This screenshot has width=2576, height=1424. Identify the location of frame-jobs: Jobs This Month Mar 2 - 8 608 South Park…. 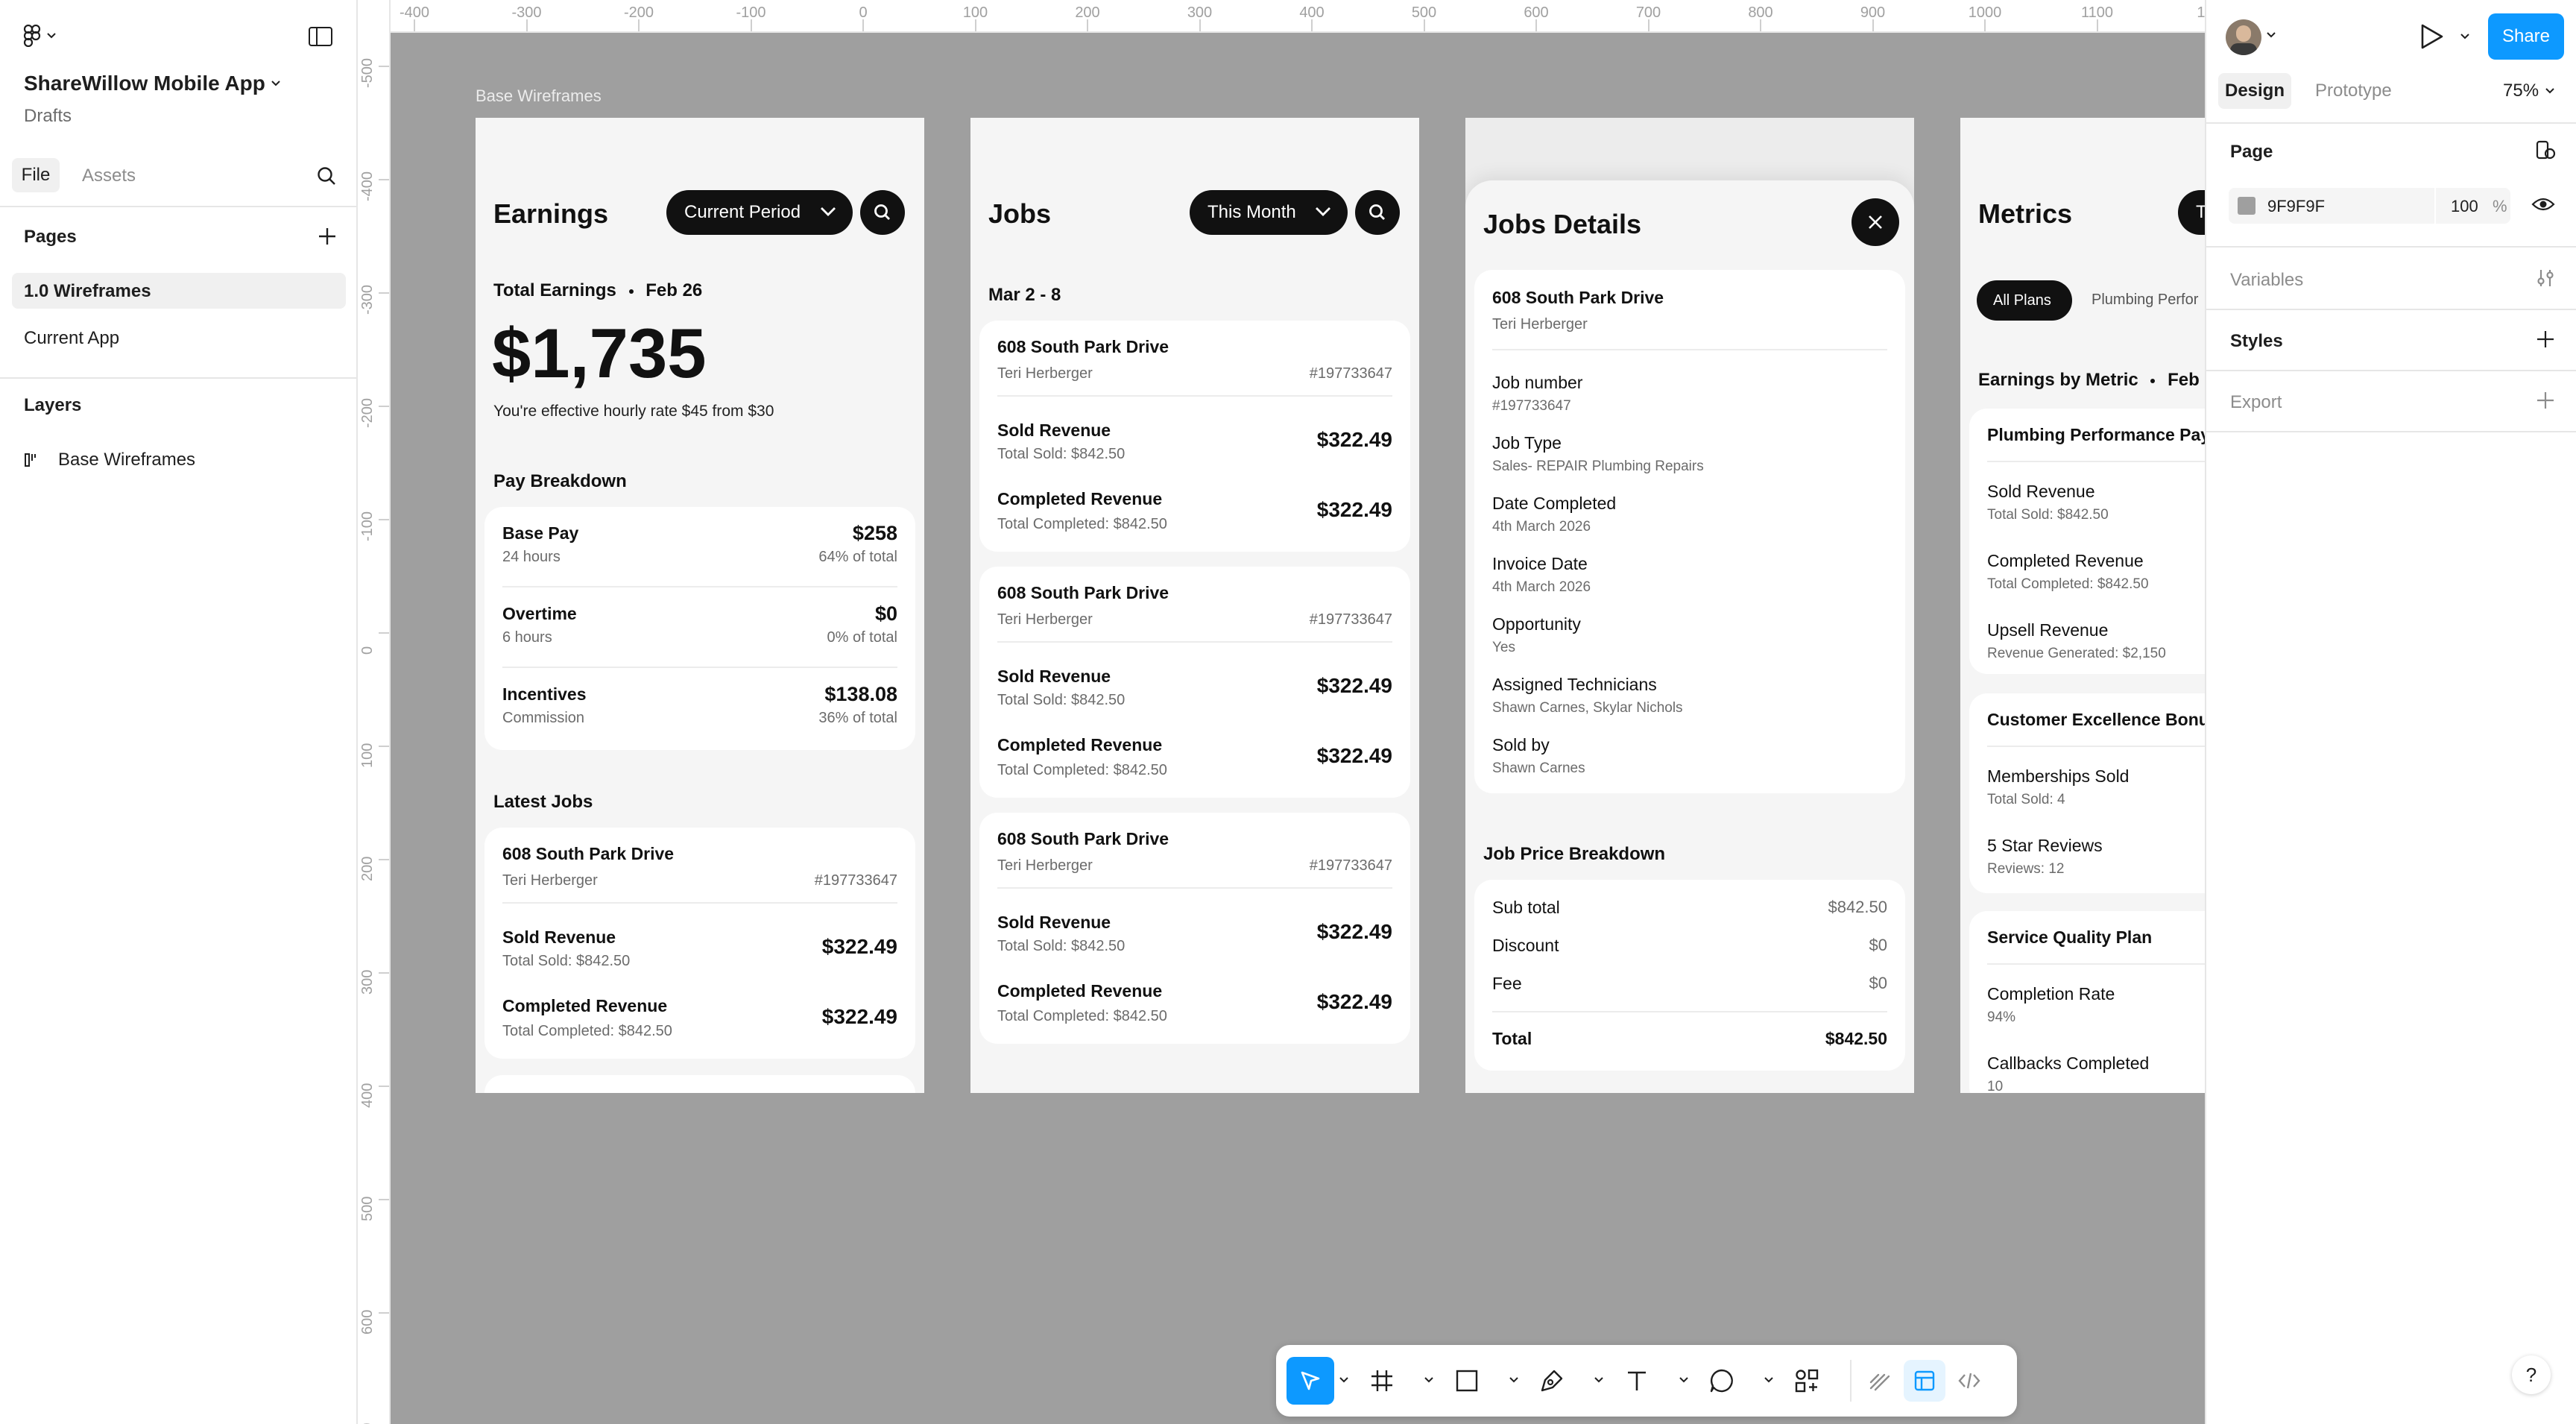
(1194, 605).